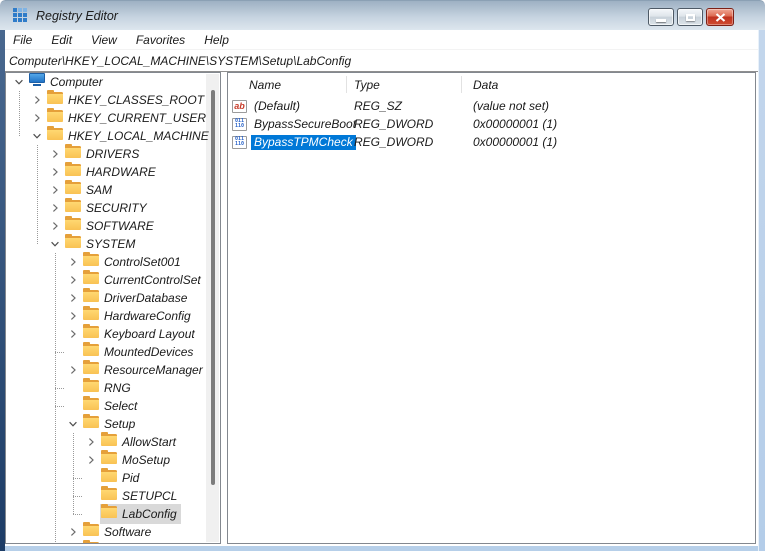 The image size is (765, 551). I want to click on menu-view: View, so click(104, 40).